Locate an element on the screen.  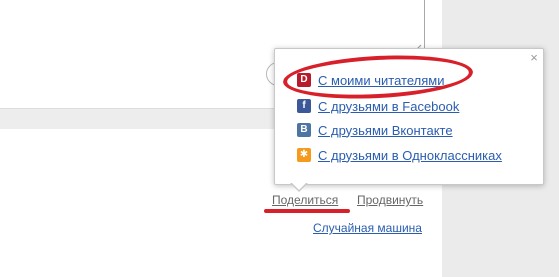
facebook-icon: f is located at coordinates (304, 106).